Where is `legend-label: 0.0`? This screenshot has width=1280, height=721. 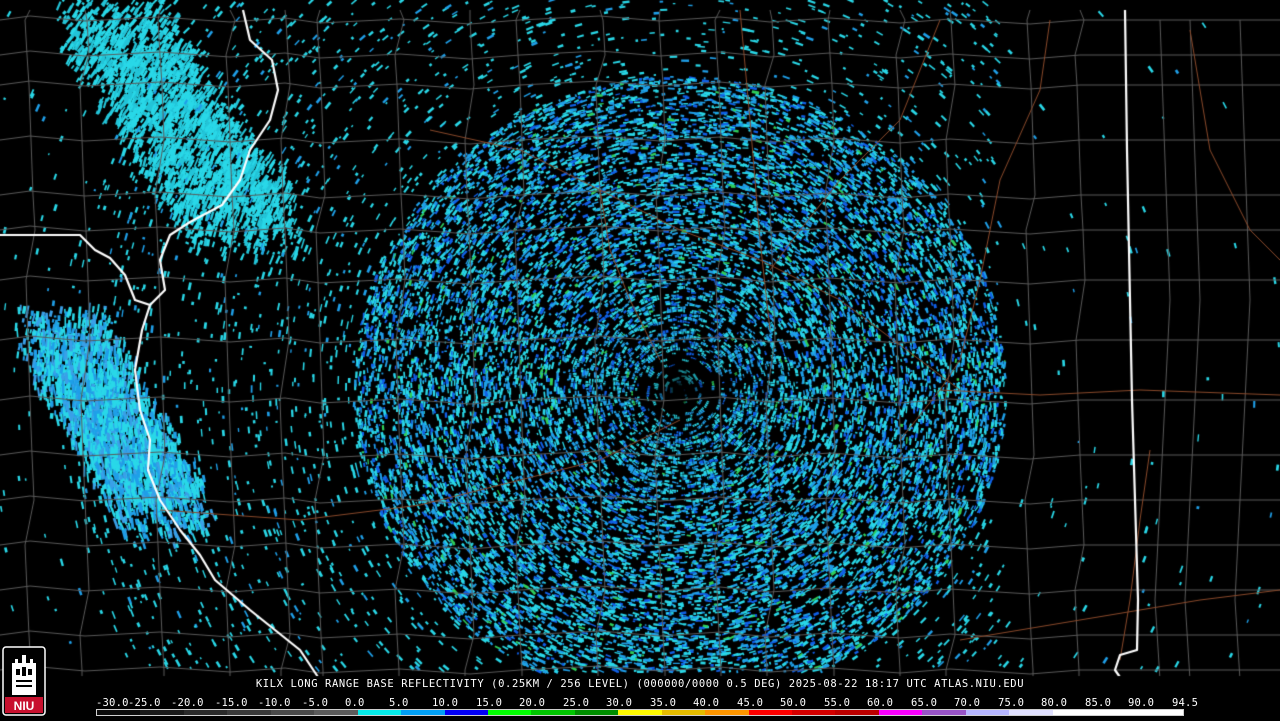 legend-label: 0.0 is located at coordinates (355, 703).